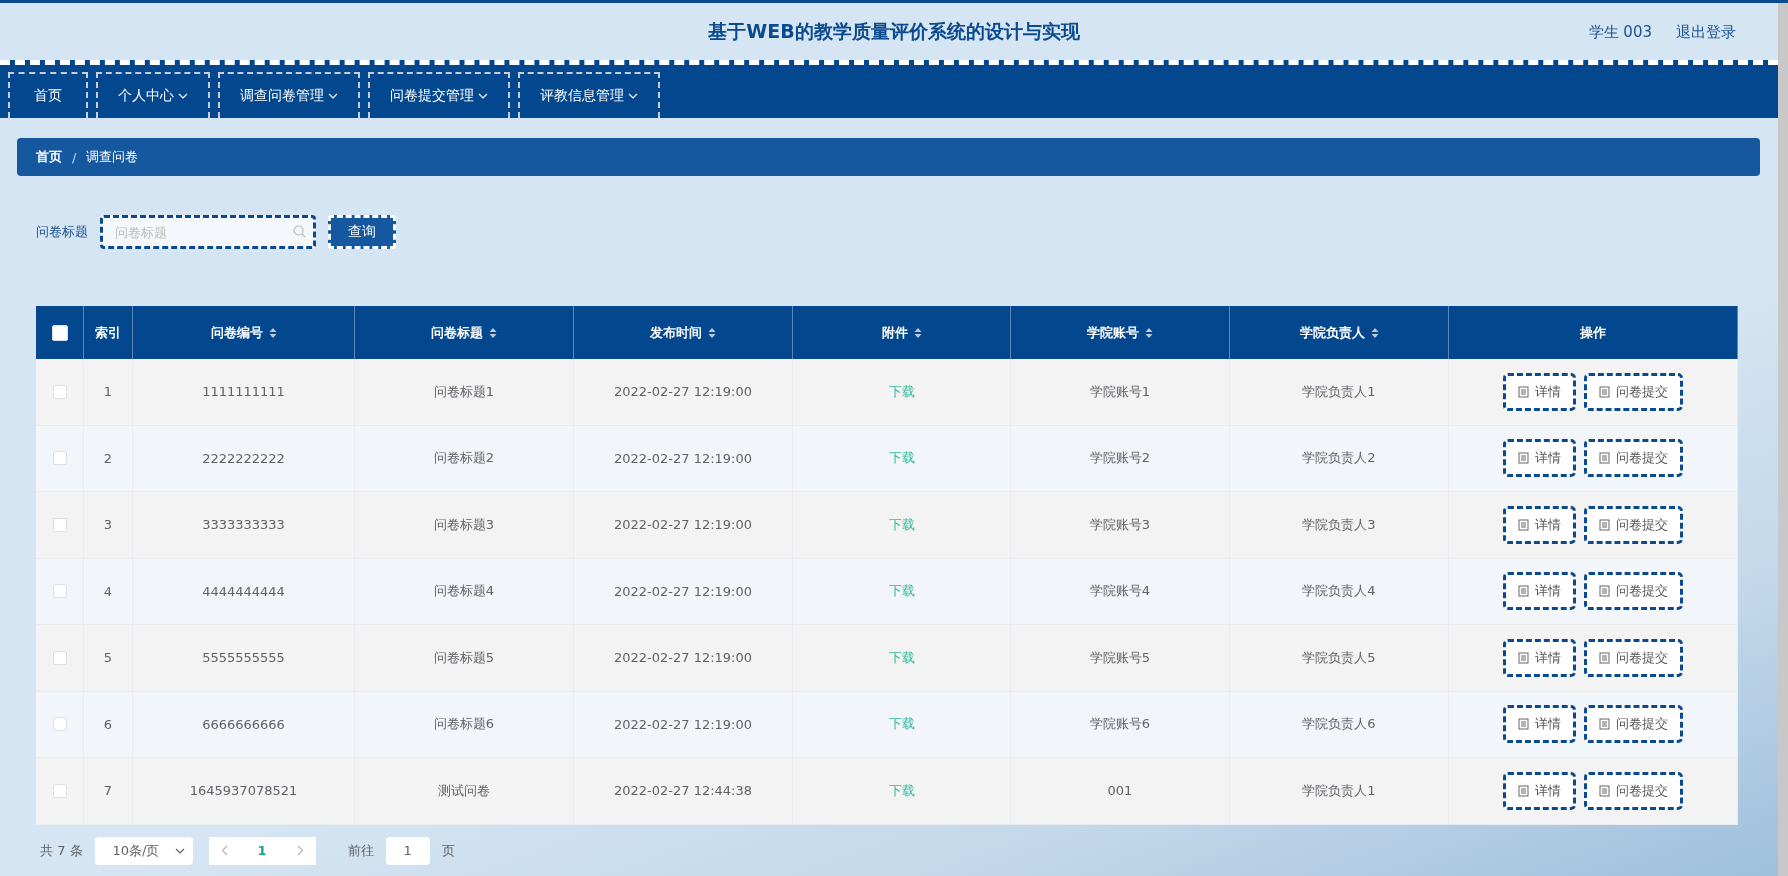  Describe the element at coordinates (439, 95) in the screenshot. I see `nav-menu-item: 问卷提交管理` at that location.